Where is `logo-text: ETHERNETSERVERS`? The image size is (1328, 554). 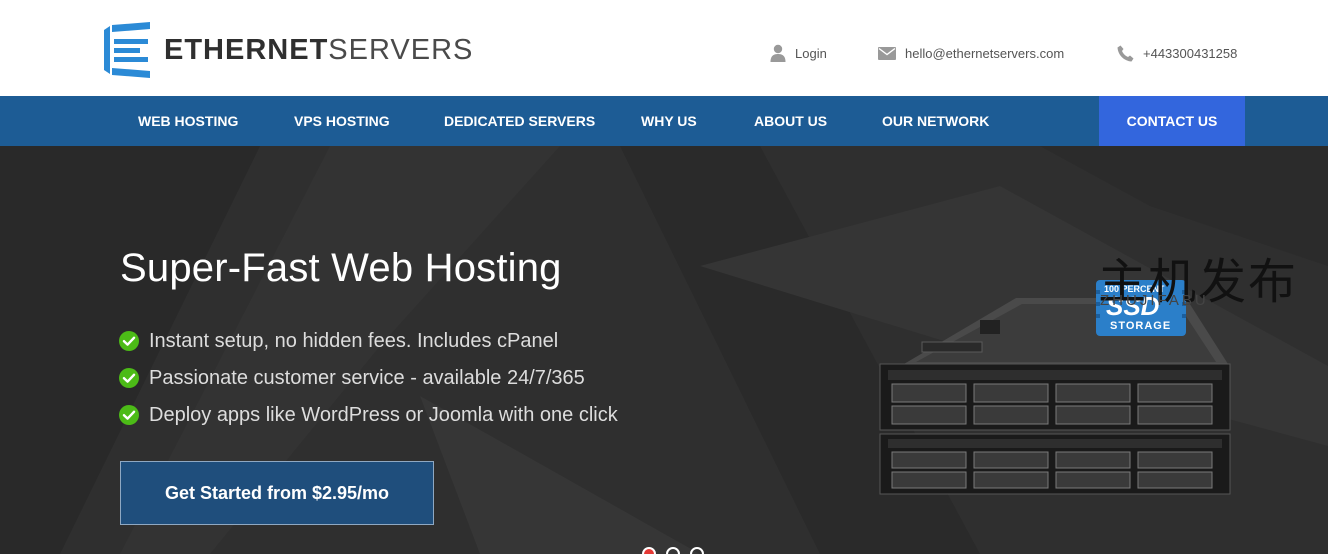 logo-text: ETHERNETSERVERS is located at coordinates (319, 49).